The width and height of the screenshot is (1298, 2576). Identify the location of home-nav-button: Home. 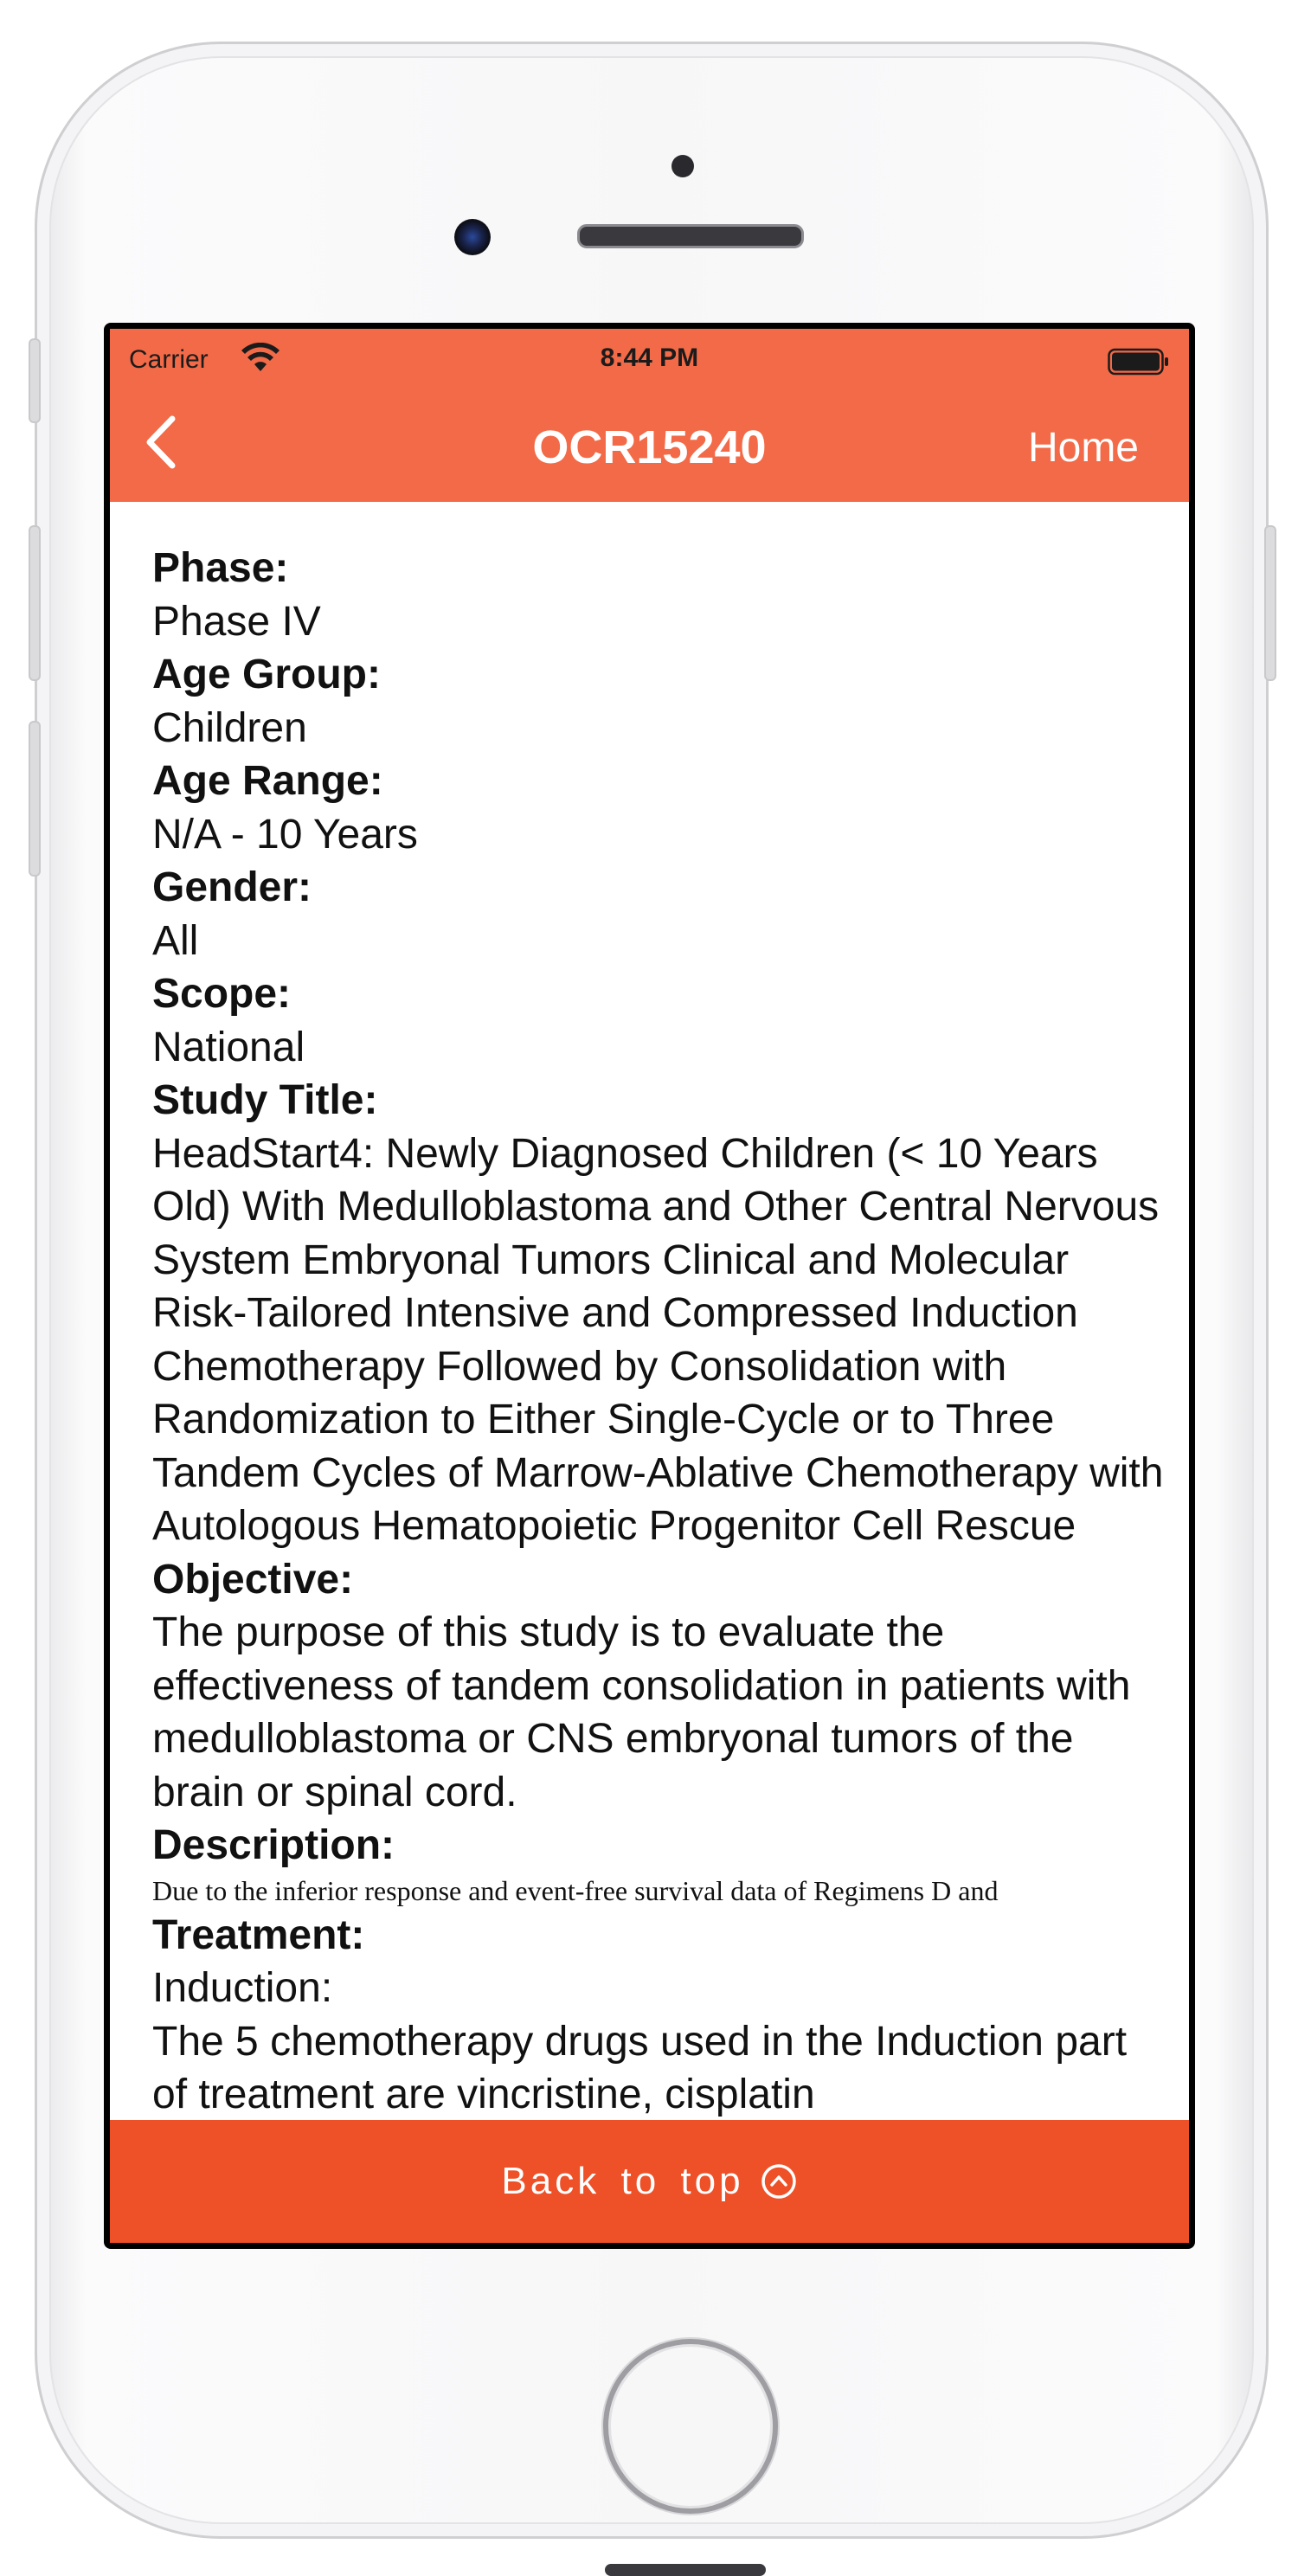
(1084, 448).